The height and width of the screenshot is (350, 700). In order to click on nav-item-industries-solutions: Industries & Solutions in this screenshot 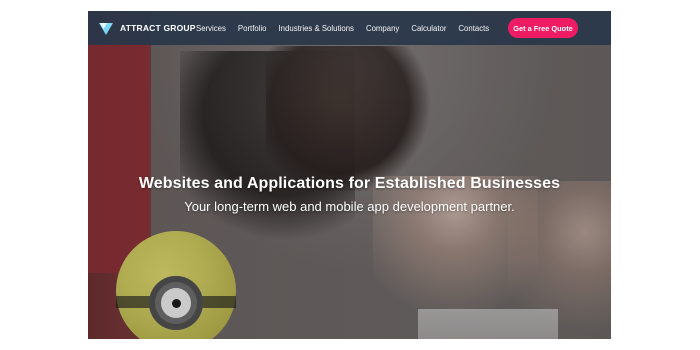, I will do `click(316, 28)`.